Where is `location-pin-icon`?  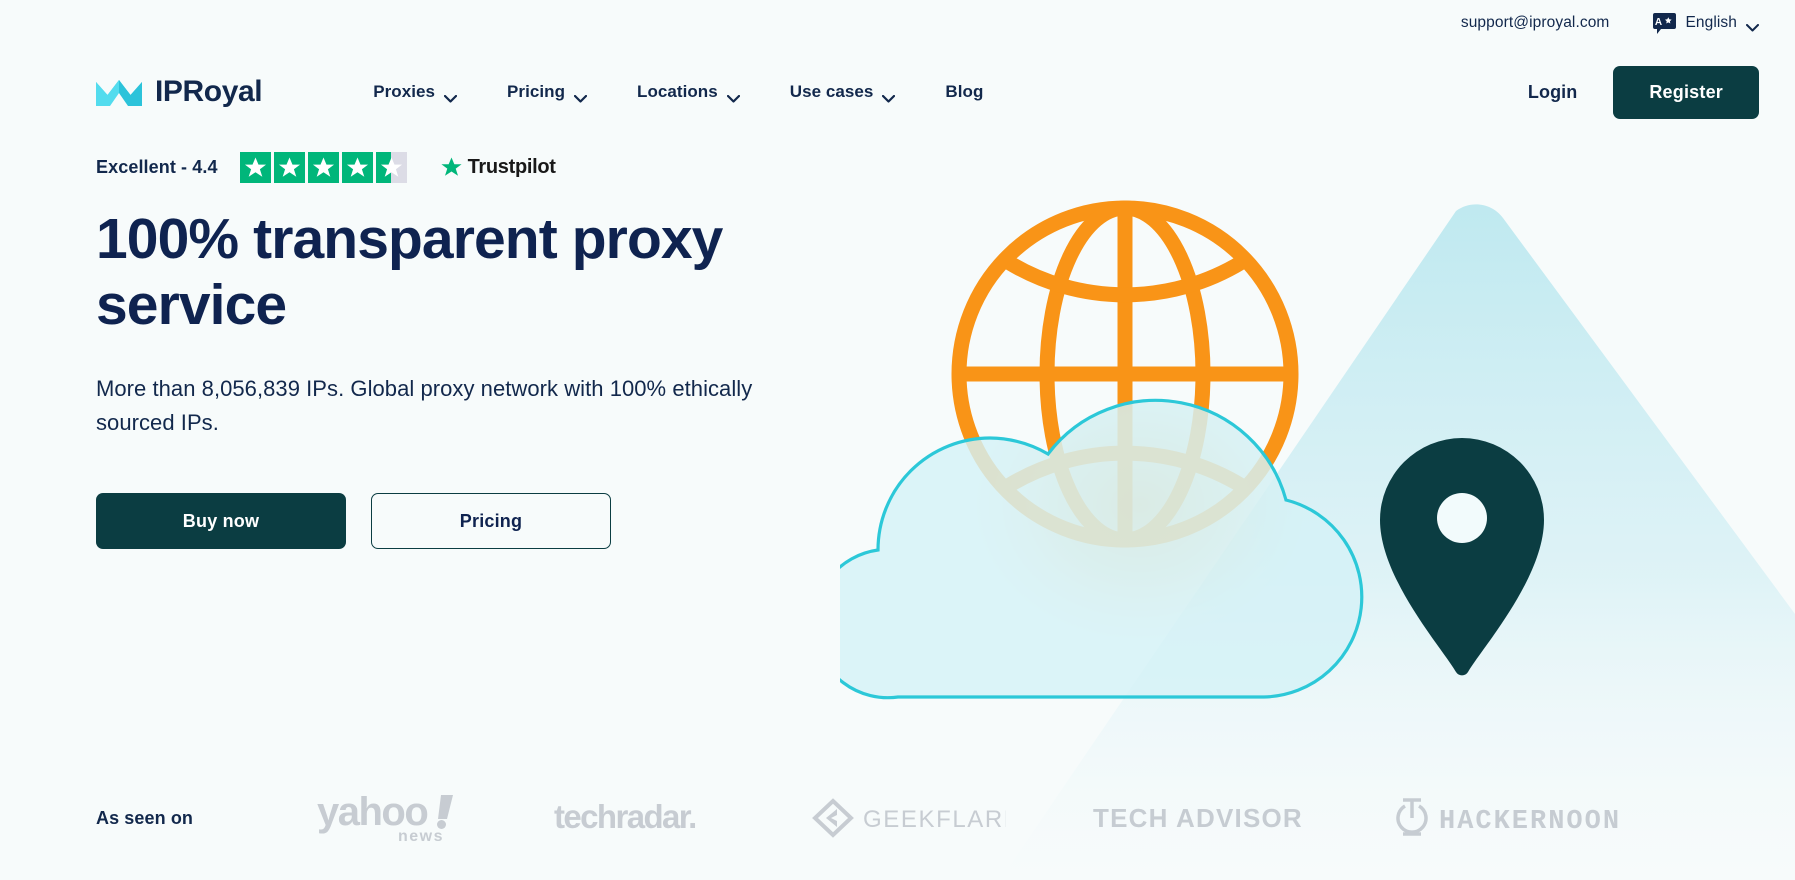 location-pin-icon is located at coordinates (1462, 557).